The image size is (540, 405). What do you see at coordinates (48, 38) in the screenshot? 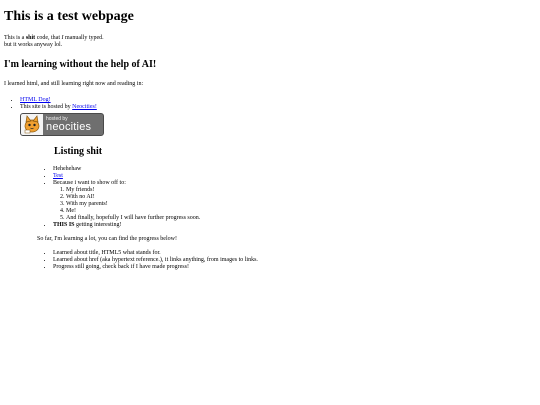
I see `intro-text-2: code, that` at bounding box center [48, 38].